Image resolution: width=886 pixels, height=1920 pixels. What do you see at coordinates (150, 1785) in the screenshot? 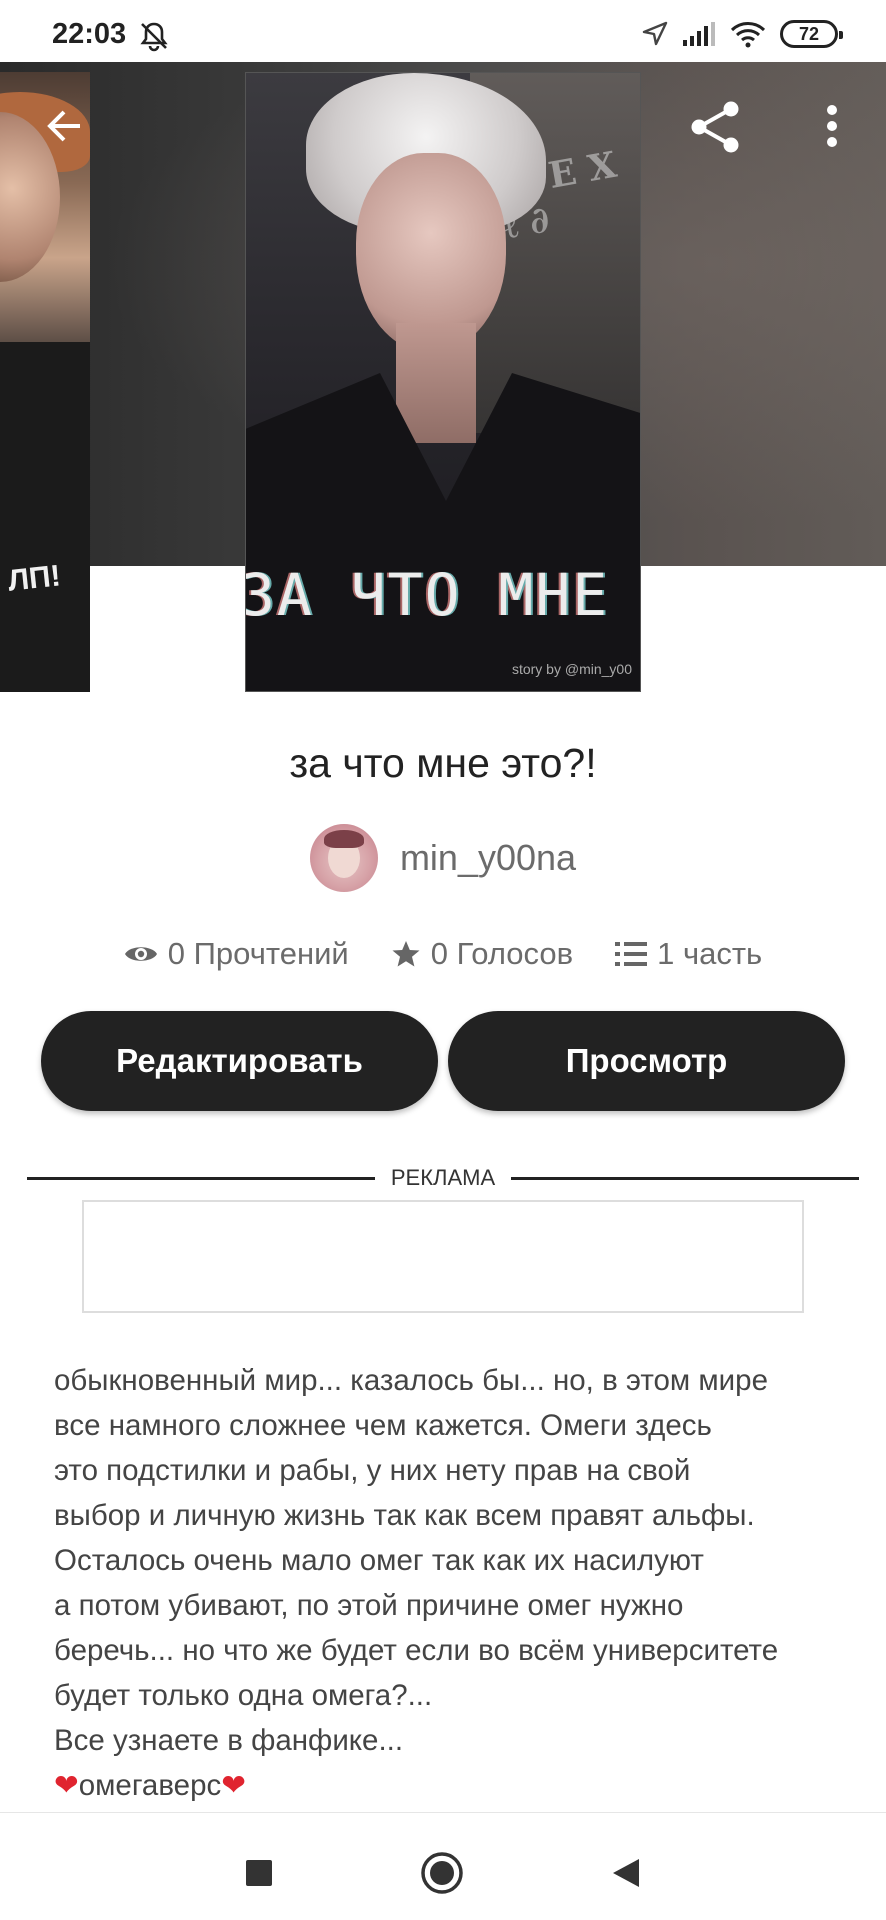
I see `description-tag: омегаверс` at bounding box center [150, 1785].